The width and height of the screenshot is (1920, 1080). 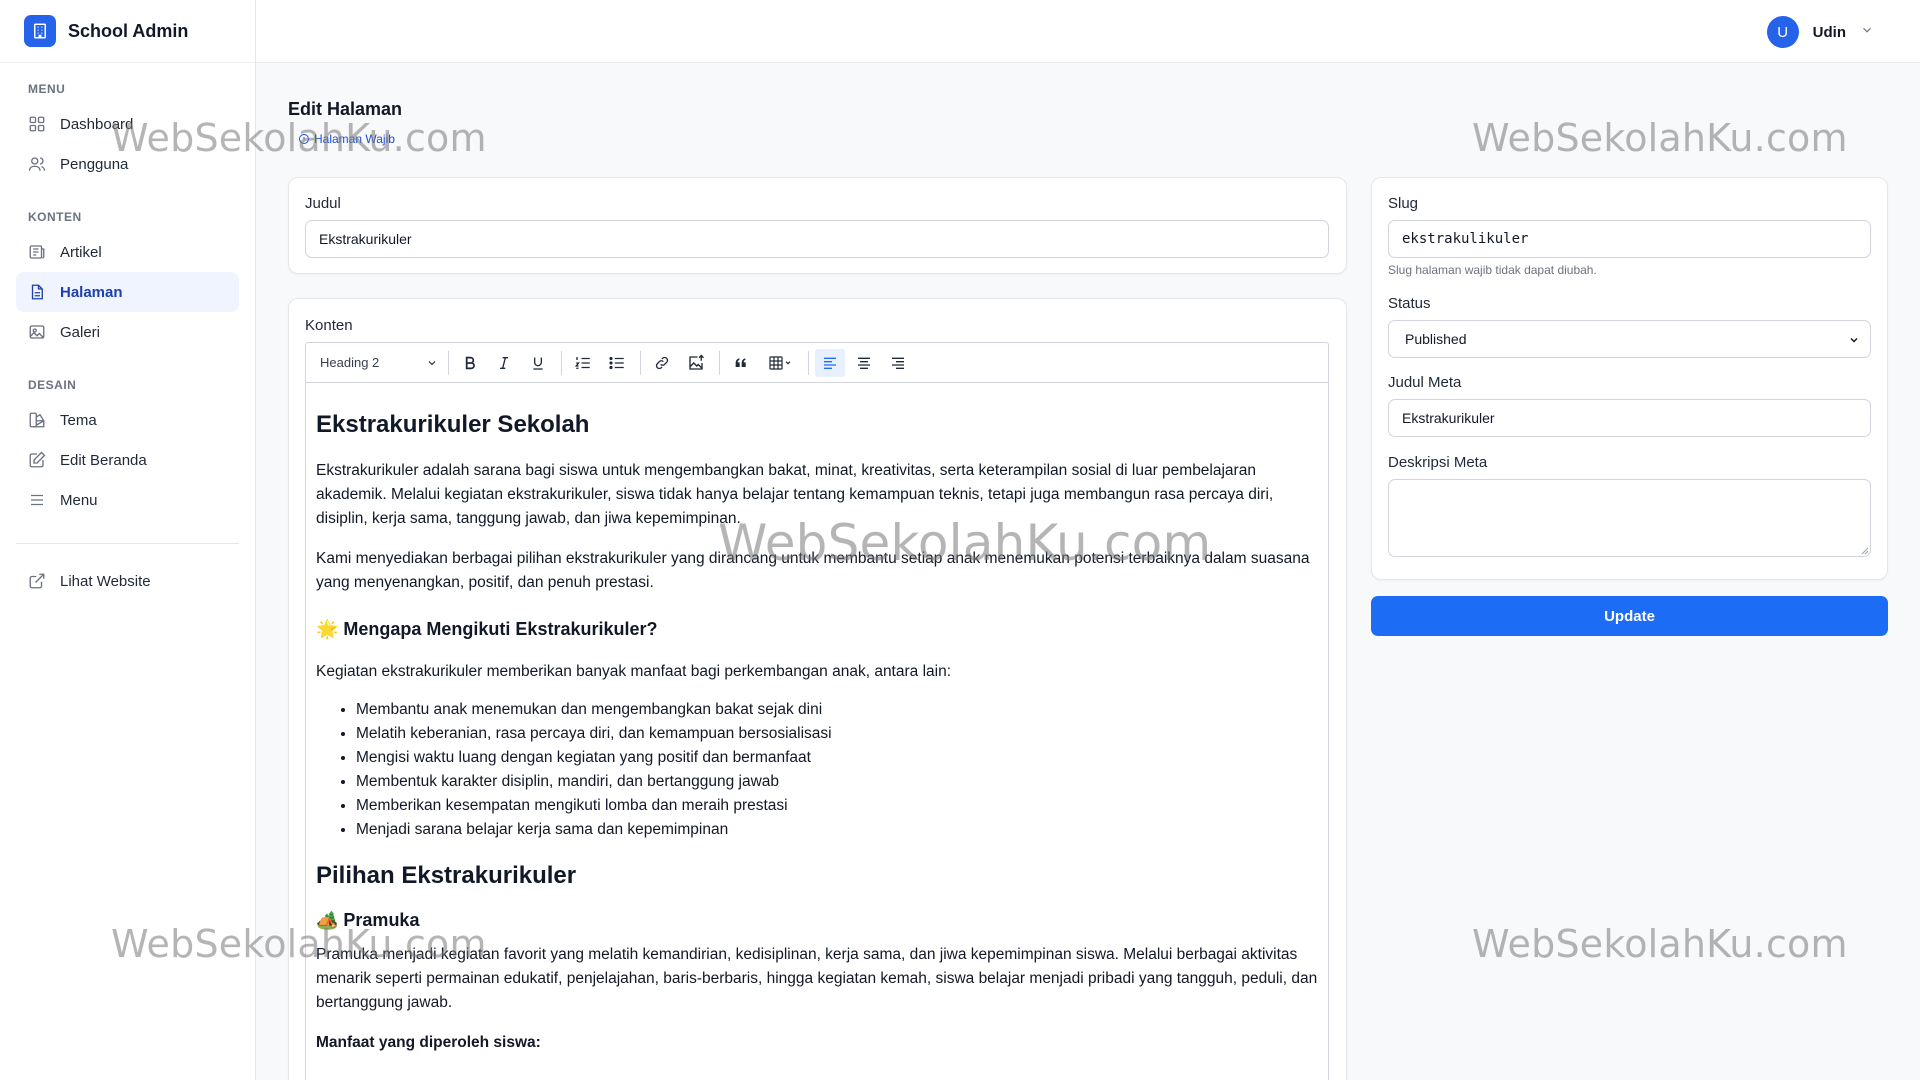 What do you see at coordinates (1409, 303) in the screenshot?
I see `status-label: Status` at bounding box center [1409, 303].